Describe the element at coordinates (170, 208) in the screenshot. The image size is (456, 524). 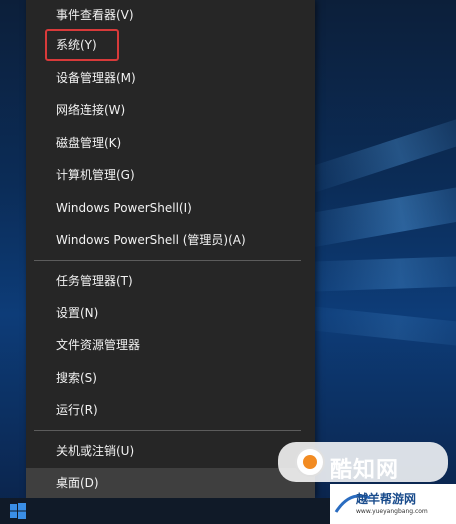
I see `menu-item-powershell: Windows PowerShell(I)` at that location.